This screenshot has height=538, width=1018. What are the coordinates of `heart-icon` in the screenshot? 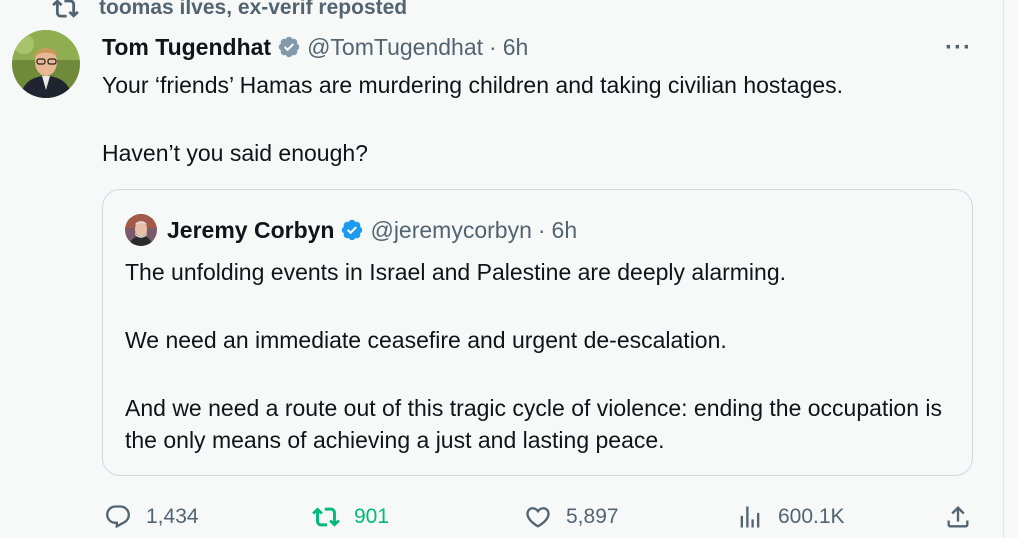 It's located at (538, 517).